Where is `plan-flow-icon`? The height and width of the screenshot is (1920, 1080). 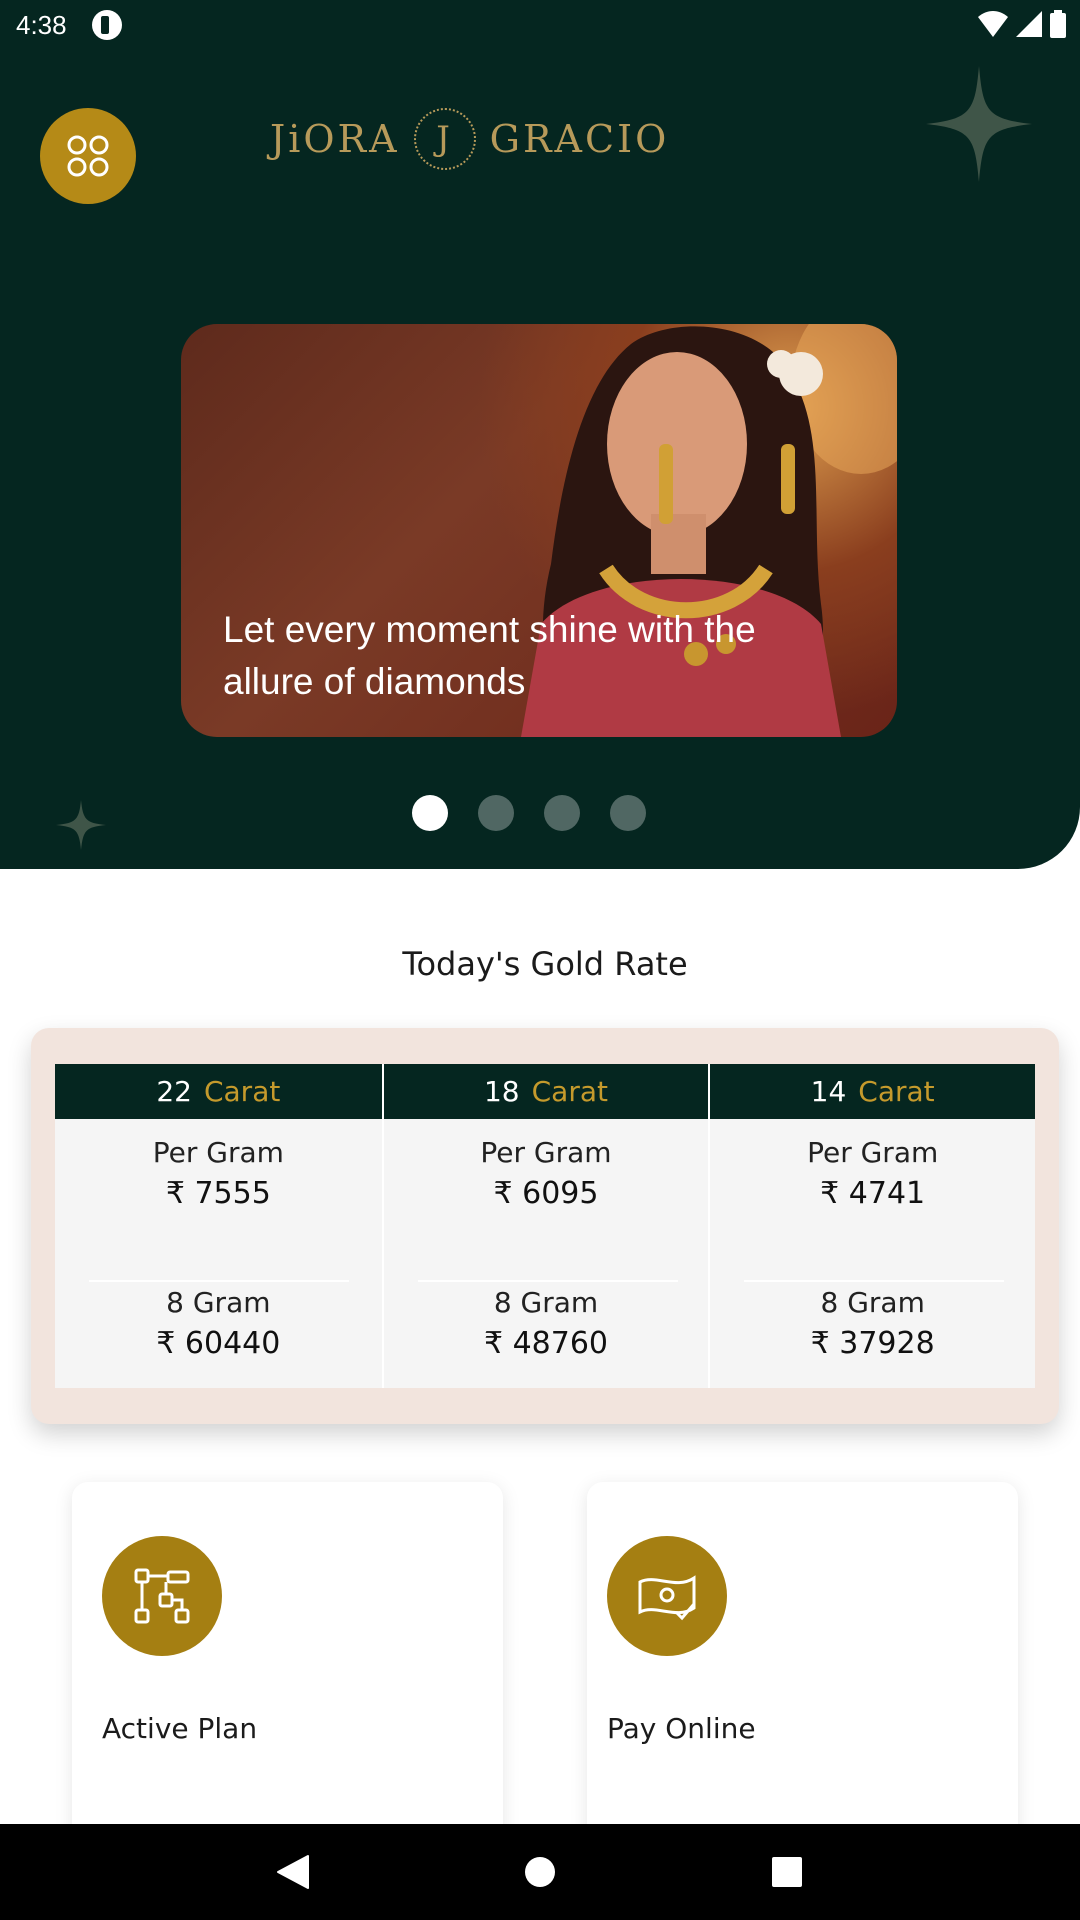
plan-flow-icon is located at coordinates (162, 1596).